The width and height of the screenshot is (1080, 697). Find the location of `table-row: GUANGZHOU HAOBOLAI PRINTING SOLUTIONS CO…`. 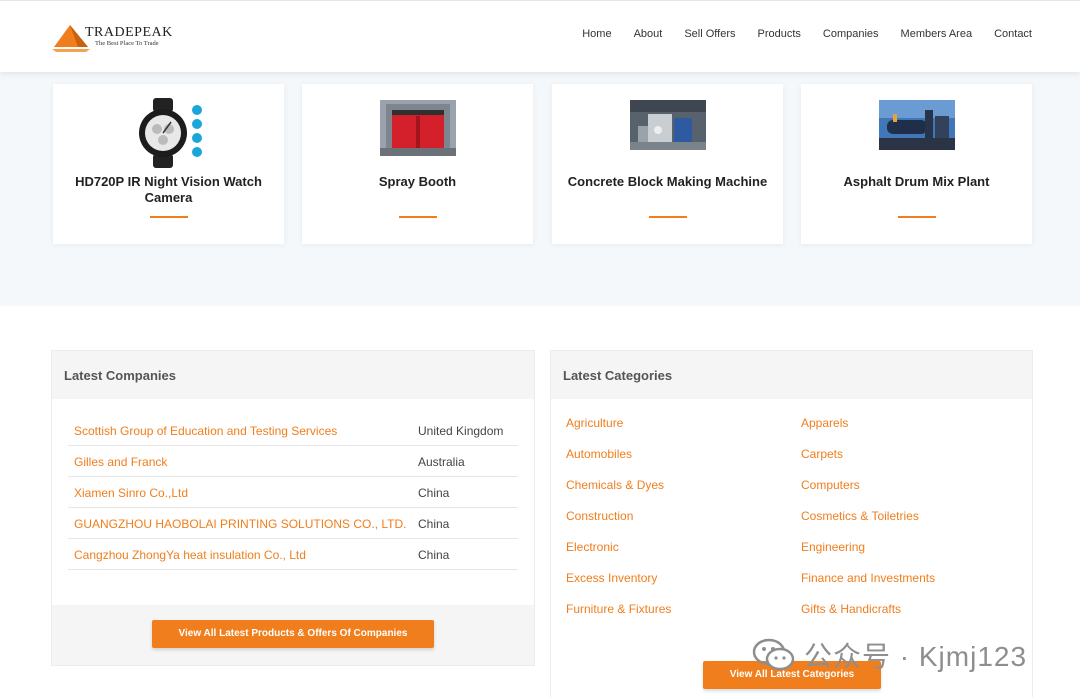

table-row: GUANGZHOU HAOBOLAI PRINTING SOLUTIONS CO… is located at coordinates (293, 523).